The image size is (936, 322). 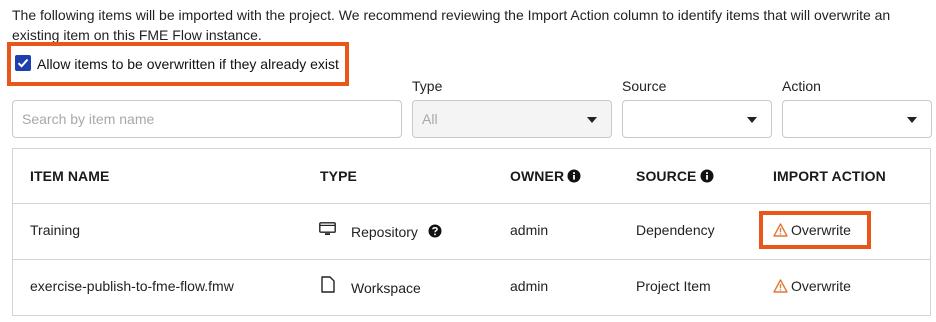 I want to click on help-icon, so click(x=435, y=231).